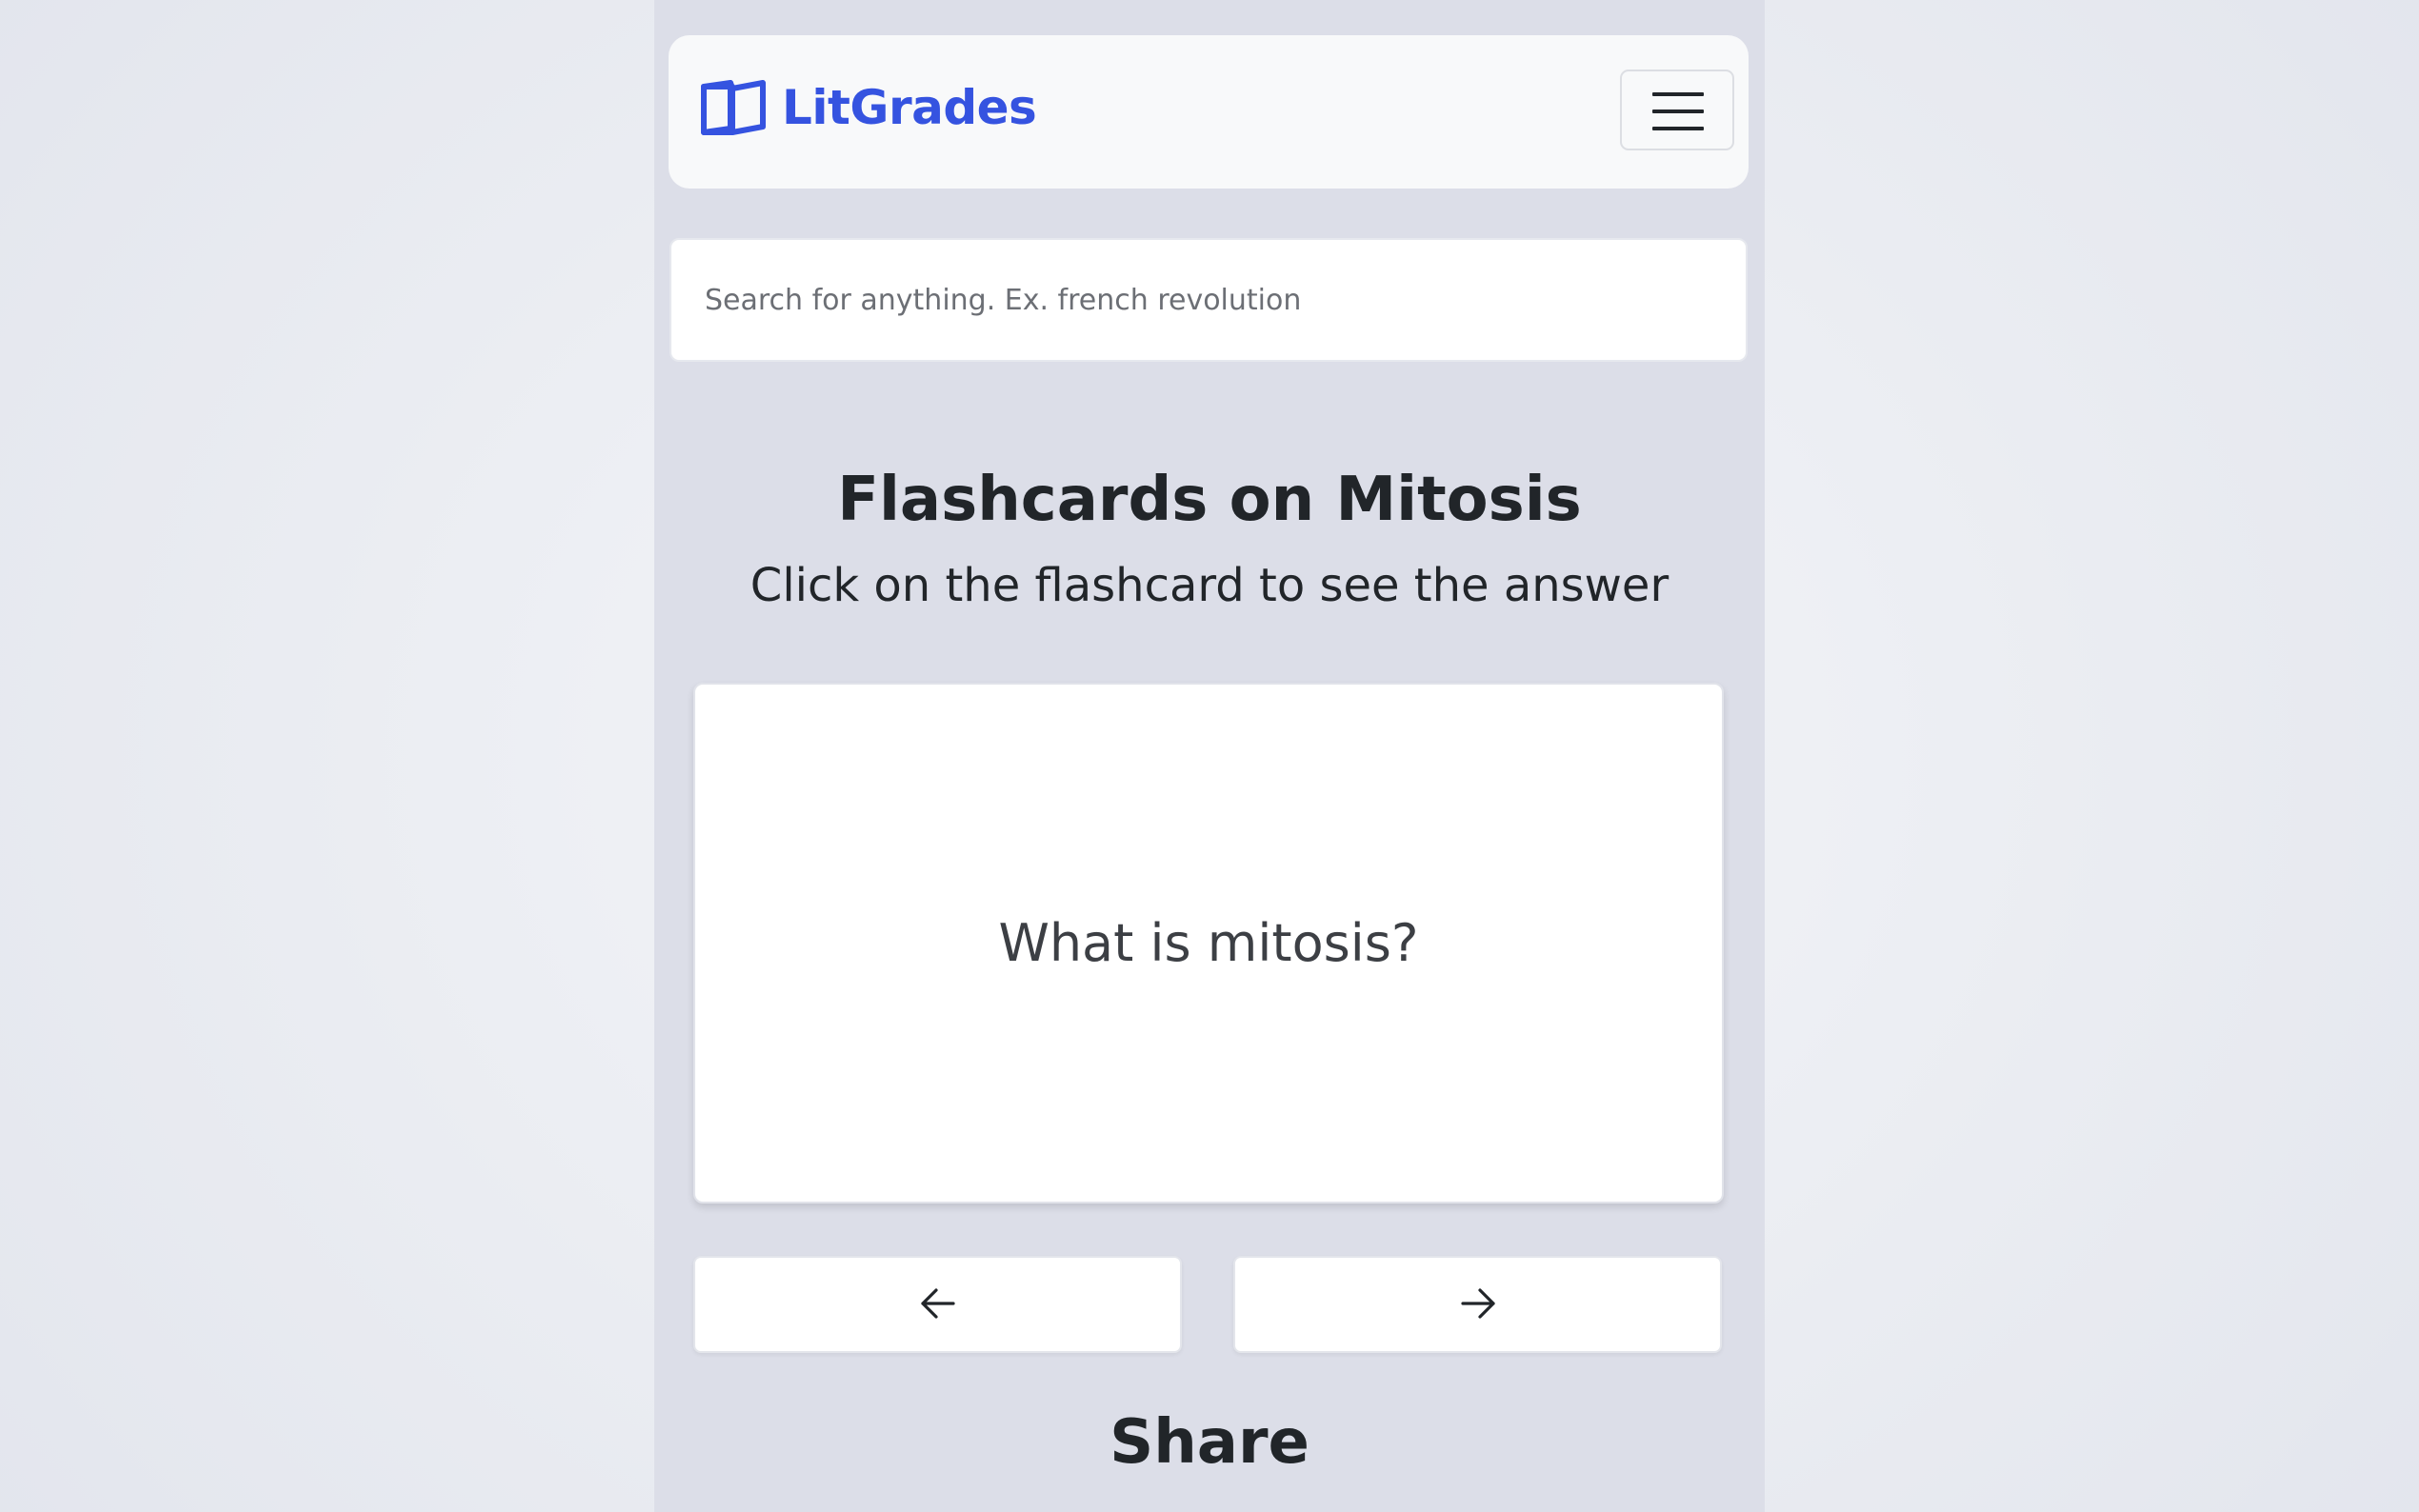  Describe the element at coordinates (909, 107) in the screenshot. I see `brand-name: LitGrades` at that location.